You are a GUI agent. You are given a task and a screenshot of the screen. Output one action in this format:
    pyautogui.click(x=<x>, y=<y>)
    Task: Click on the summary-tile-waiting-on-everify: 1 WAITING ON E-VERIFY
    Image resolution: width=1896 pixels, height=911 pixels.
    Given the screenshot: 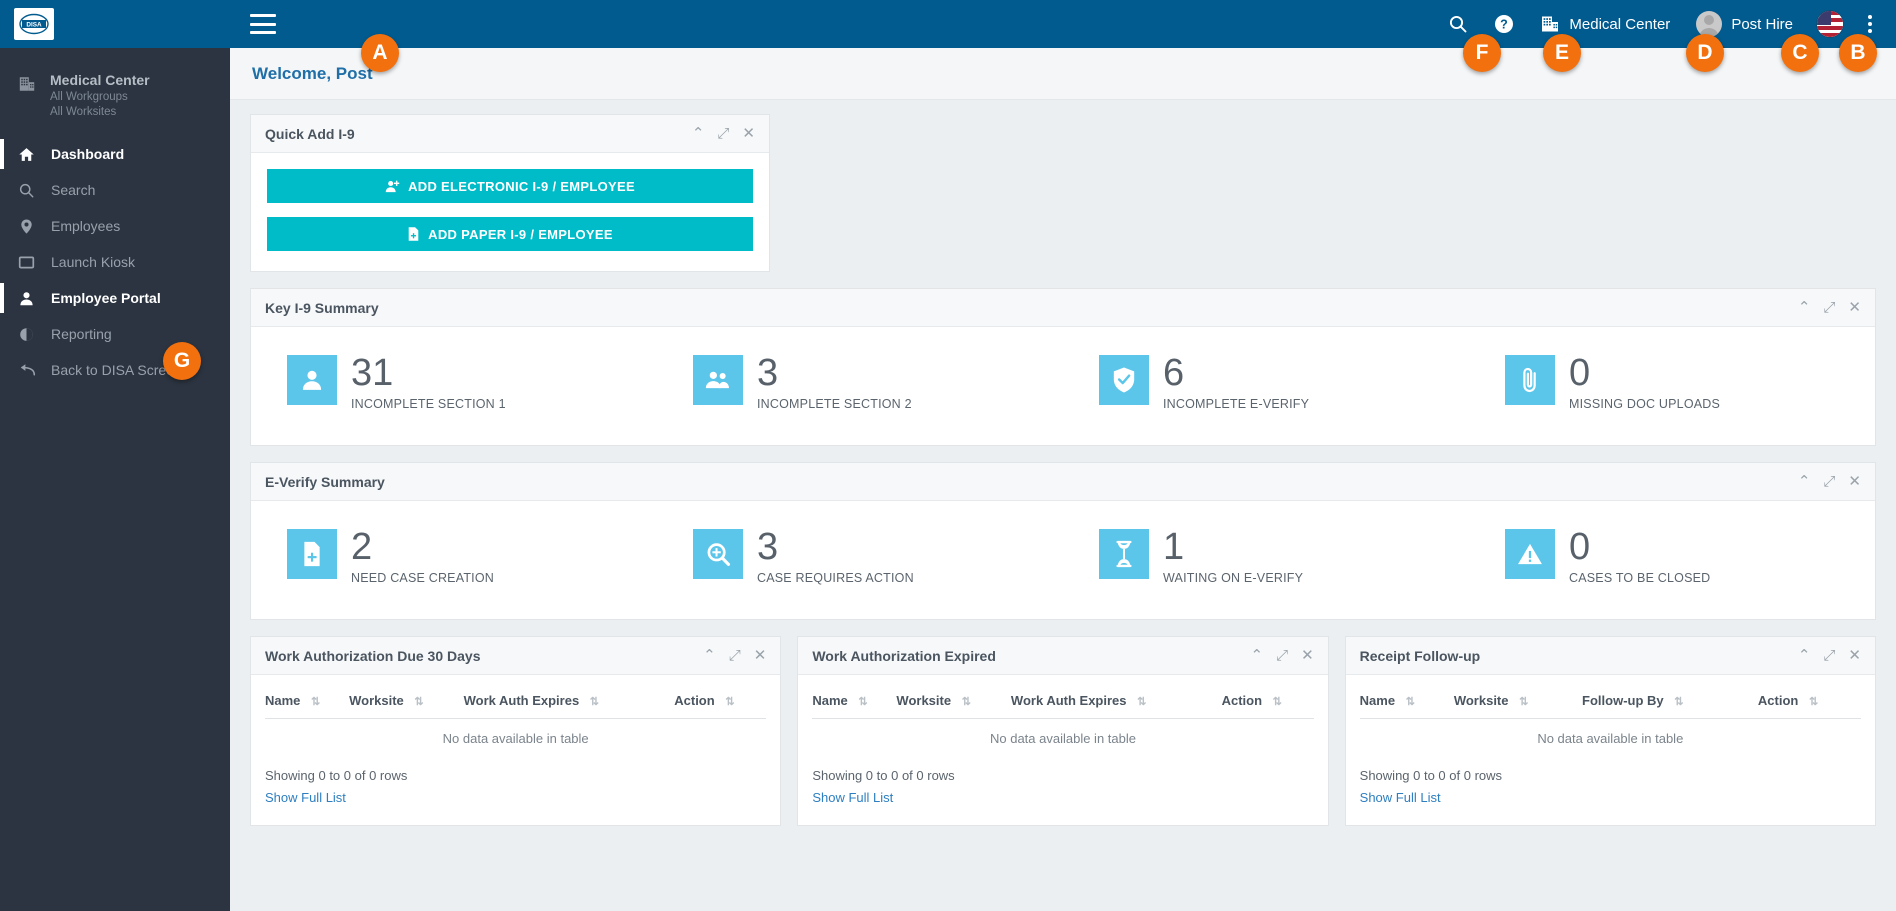 What is the action you would take?
    pyautogui.click(x=1266, y=556)
    